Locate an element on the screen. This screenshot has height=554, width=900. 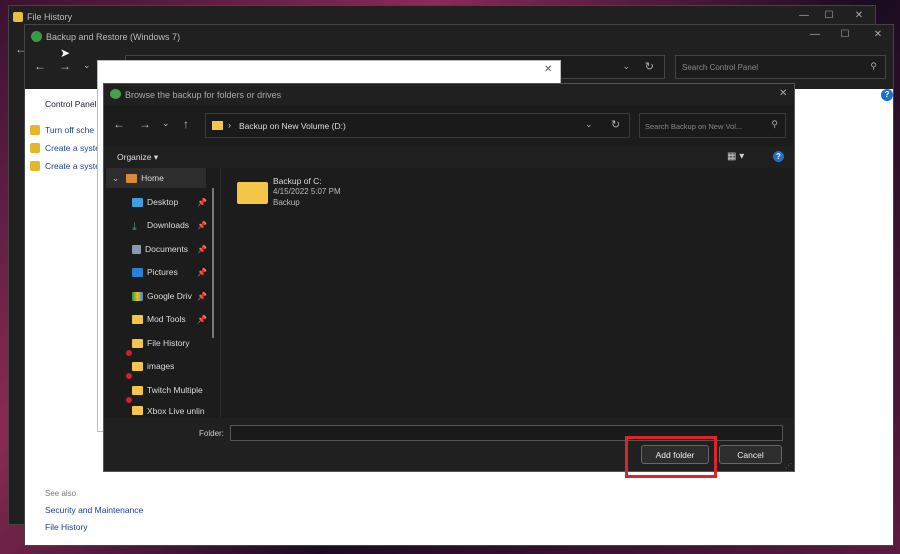
tree-item-documents: Documents 📌 is located at coordinates (156, 249).